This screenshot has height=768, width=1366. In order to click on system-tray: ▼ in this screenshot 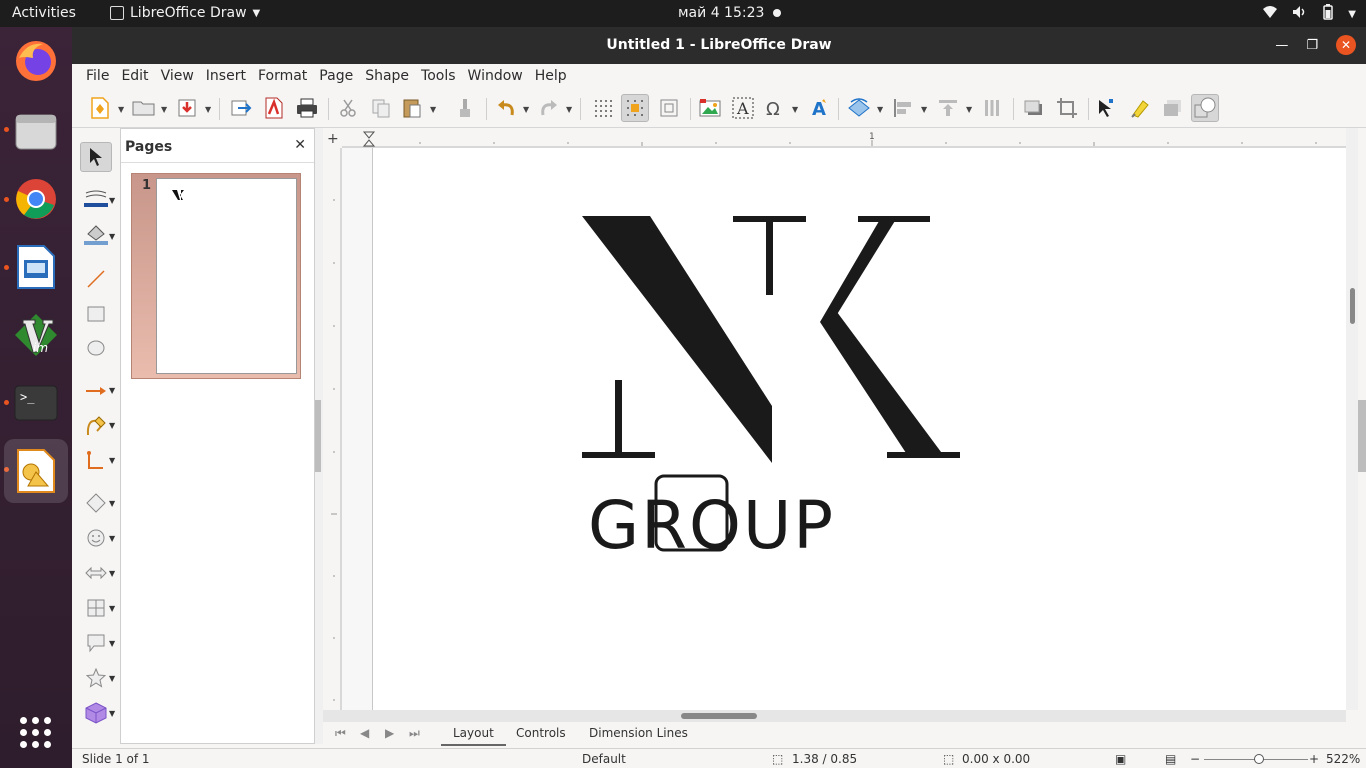, I will do `click(1309, 14)`.